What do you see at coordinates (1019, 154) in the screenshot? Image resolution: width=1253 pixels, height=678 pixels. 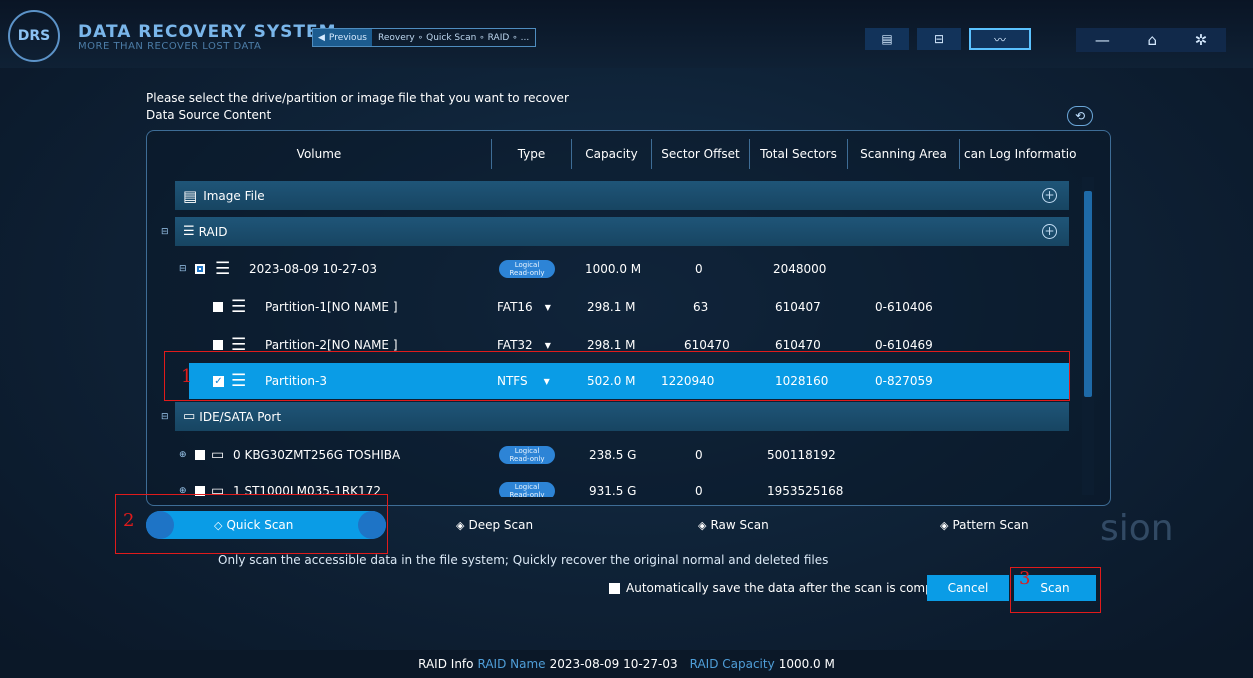 I see `col-scan-log: can Log Informatio` at bounding box center [1019, 154].